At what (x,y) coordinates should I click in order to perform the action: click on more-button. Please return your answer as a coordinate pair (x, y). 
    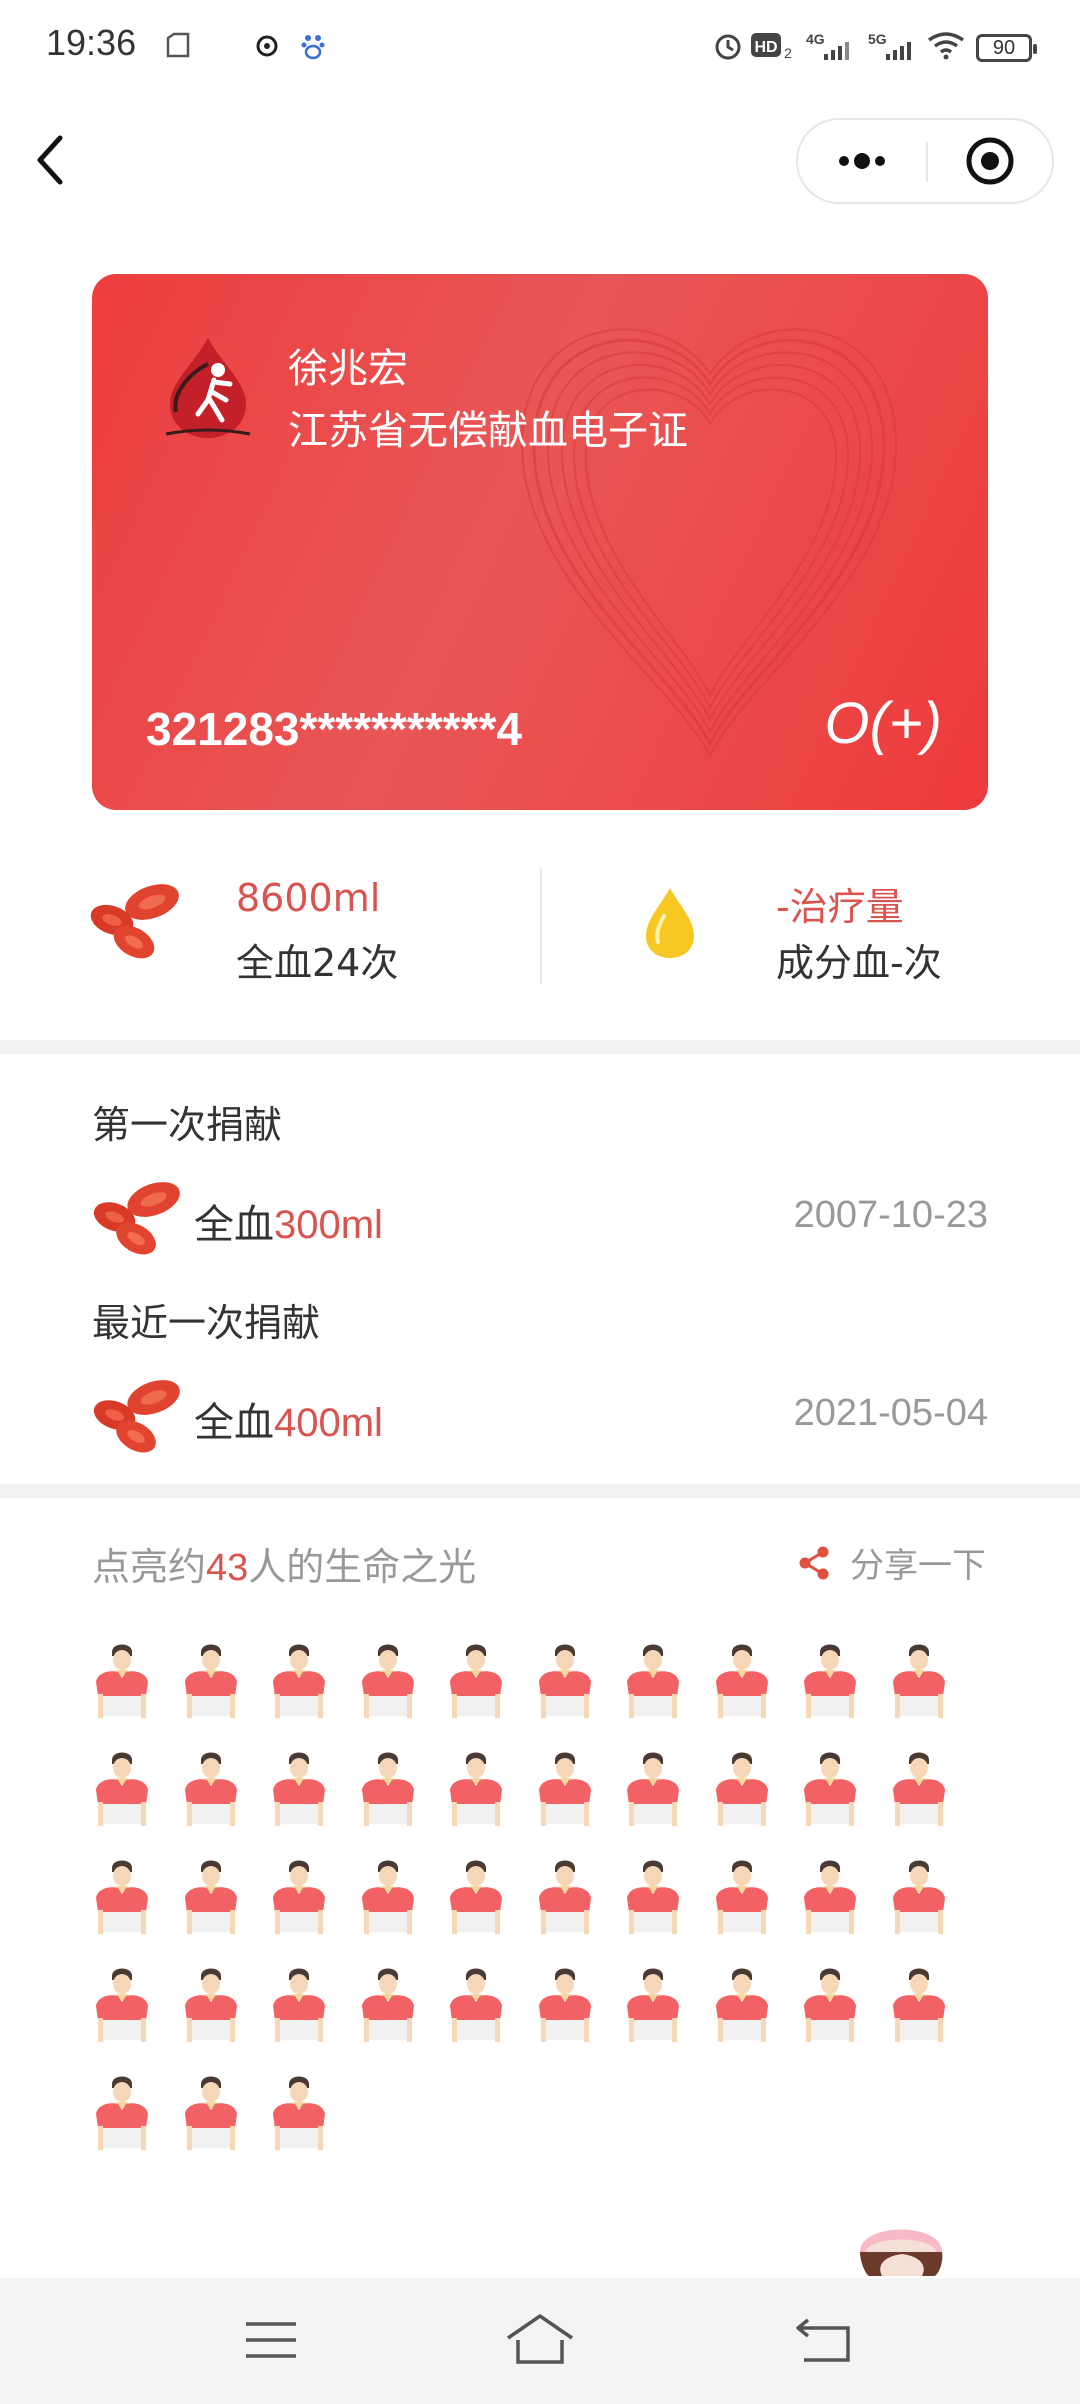
    Looking at the image, I should click on (862, 161).